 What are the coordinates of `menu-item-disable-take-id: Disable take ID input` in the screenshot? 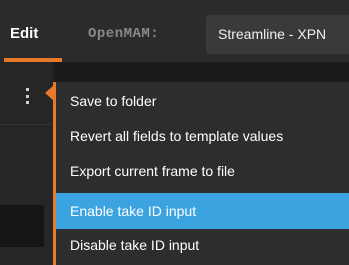 It's located at (202, 245).